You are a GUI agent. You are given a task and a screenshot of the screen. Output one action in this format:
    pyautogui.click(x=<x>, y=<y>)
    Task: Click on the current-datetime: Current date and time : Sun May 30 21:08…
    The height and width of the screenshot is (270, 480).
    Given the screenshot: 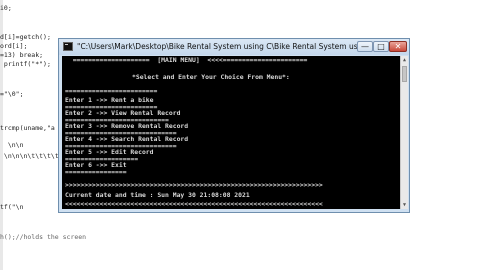 What is the action you would take?
    pyautogui.click(x=157, y=195)
    